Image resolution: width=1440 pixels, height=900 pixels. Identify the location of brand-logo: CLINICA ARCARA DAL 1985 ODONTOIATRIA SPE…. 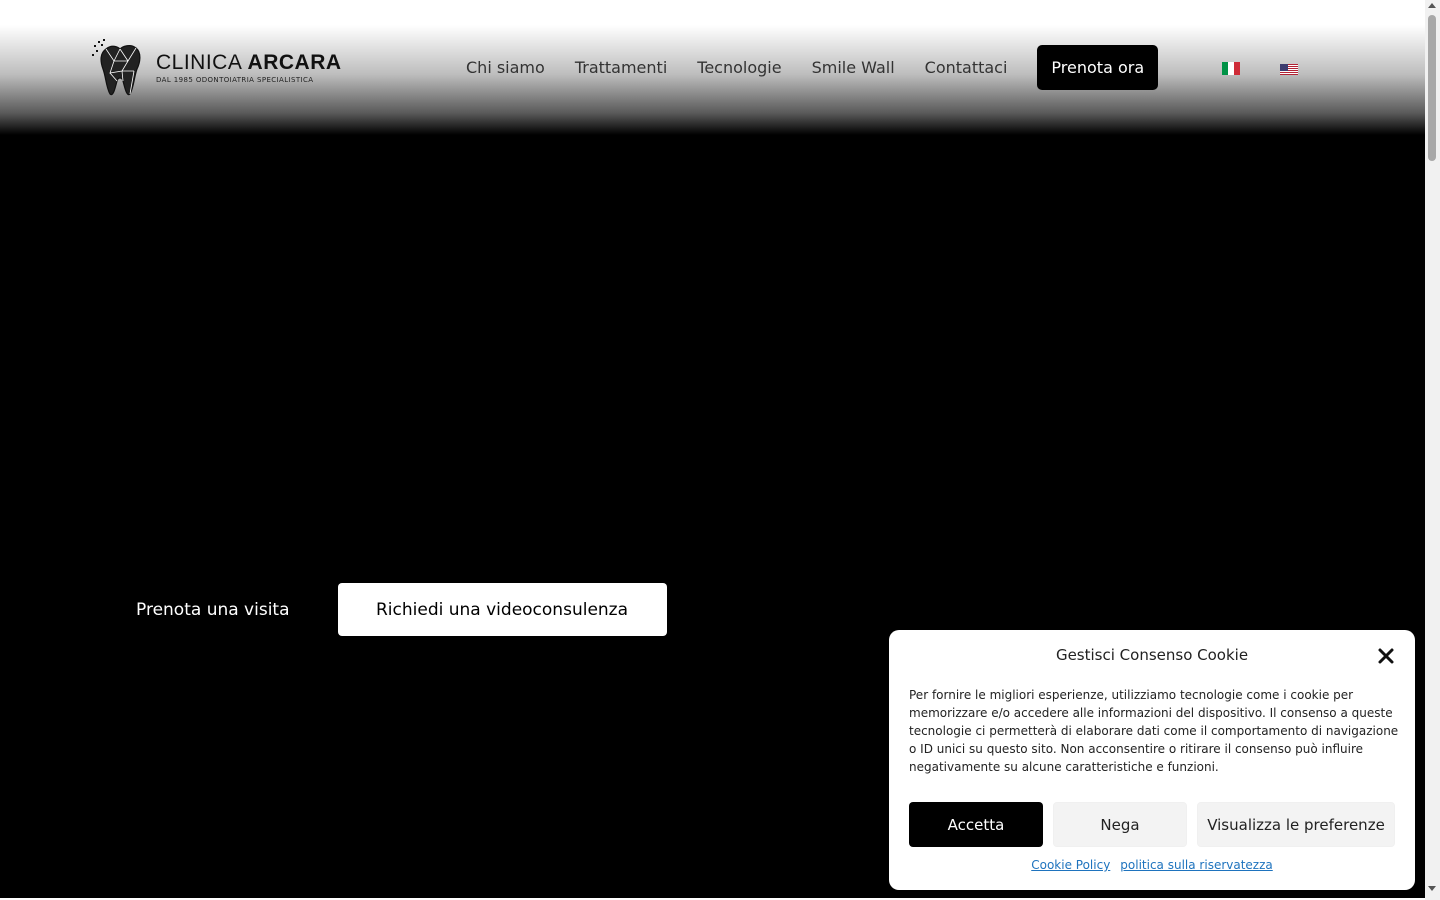
(217, 68).